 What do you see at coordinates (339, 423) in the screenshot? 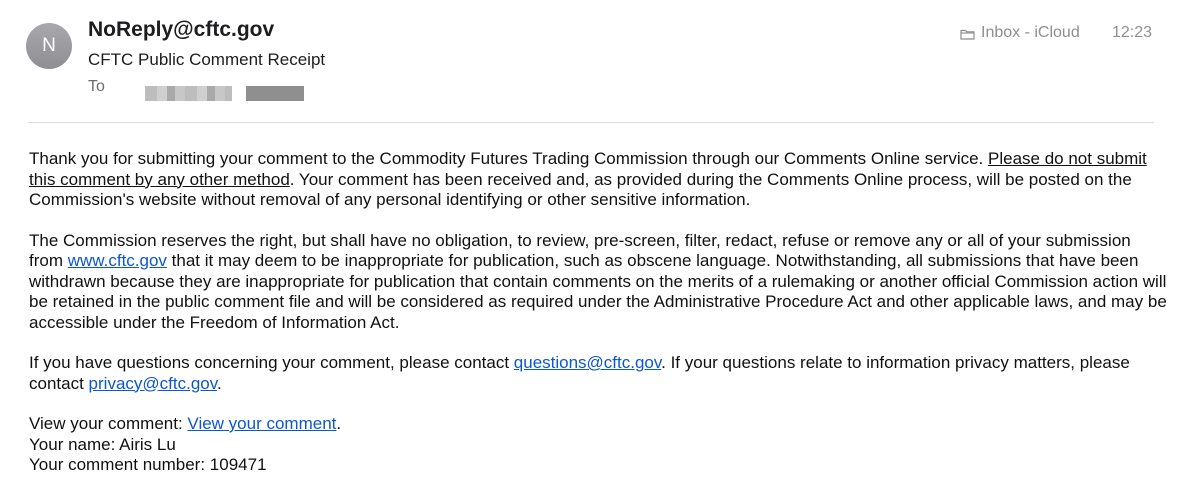
I see `view-comment-end: .` at bounding box center [339, 423].